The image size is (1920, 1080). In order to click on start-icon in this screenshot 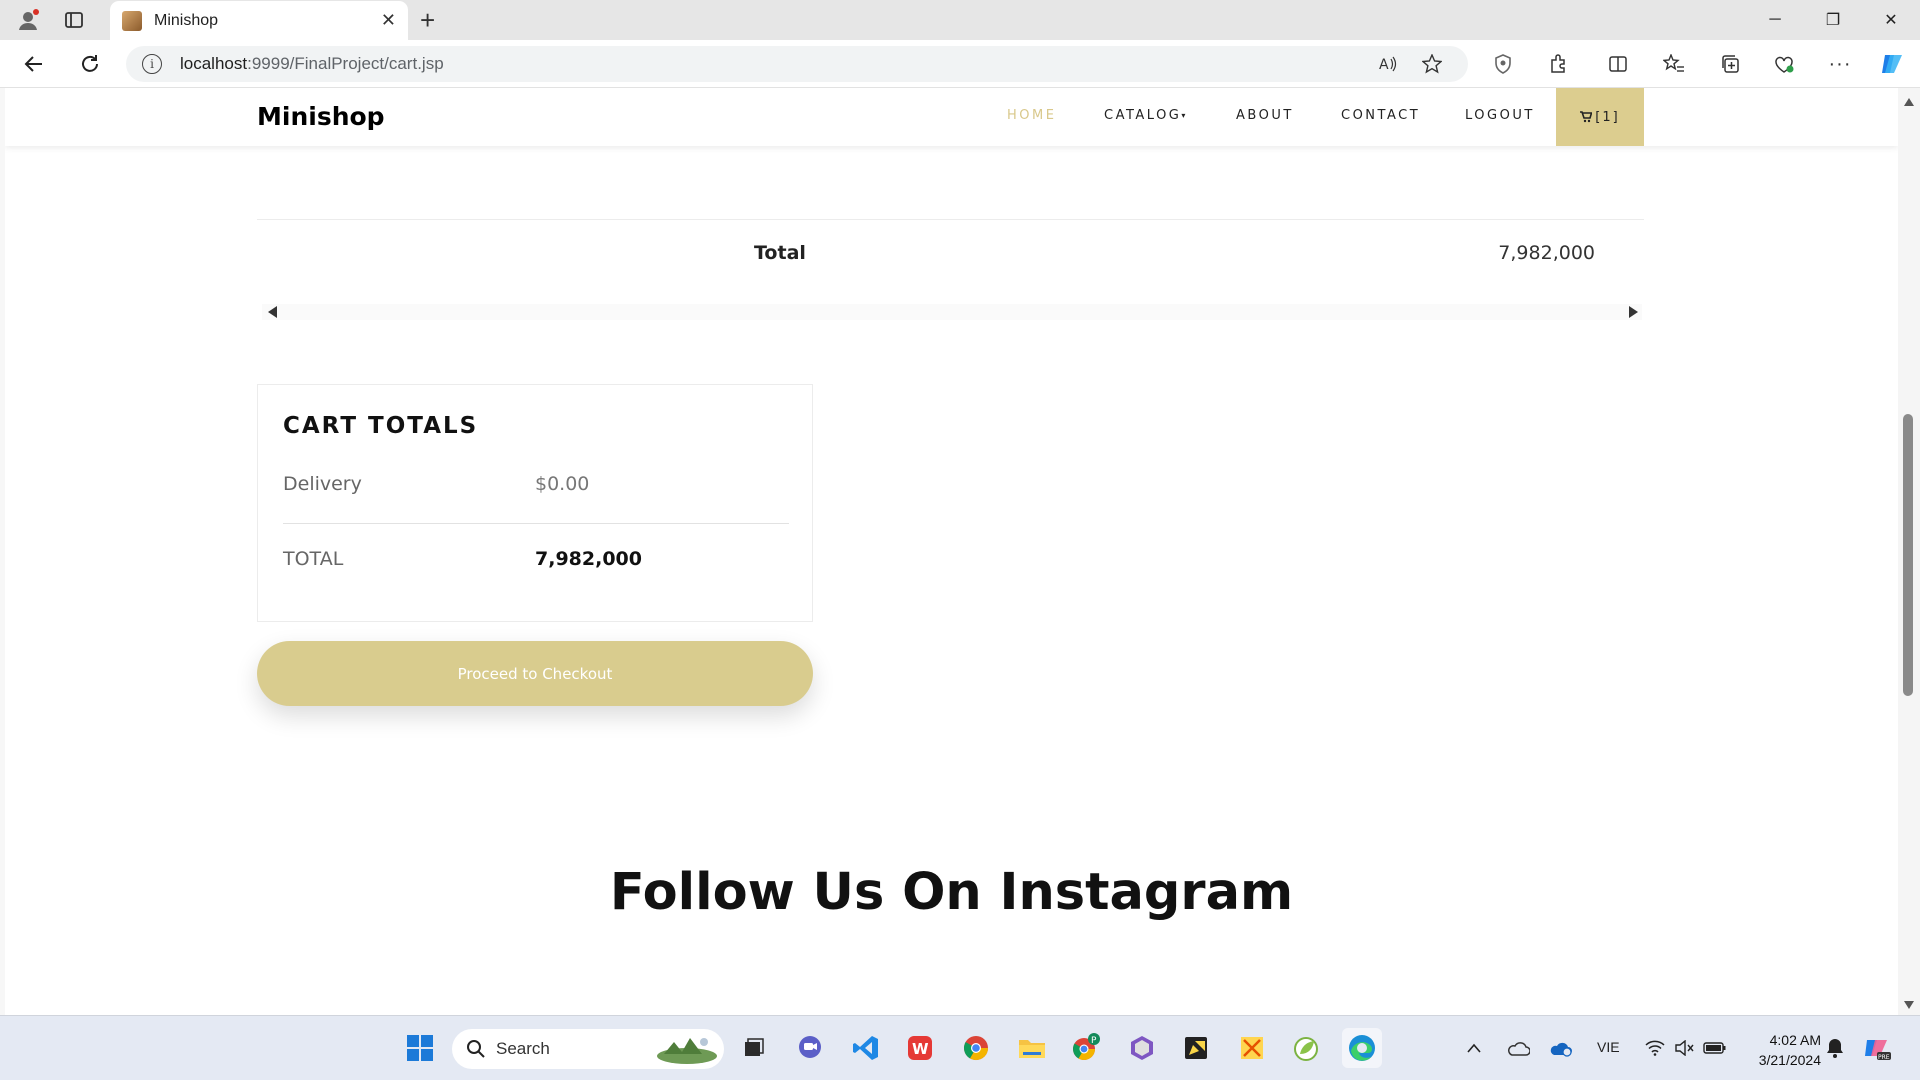, I will do `click(420, 1048)`.